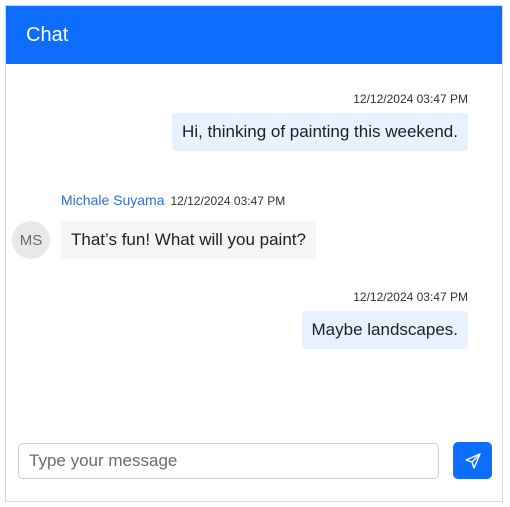 Image resolution: width=510 pixels, height=507 pixels. Describe the element at coordinates (188, 240) in the screenshot. I see `message-bubble: That’s fun! What will you paint?` at that location.